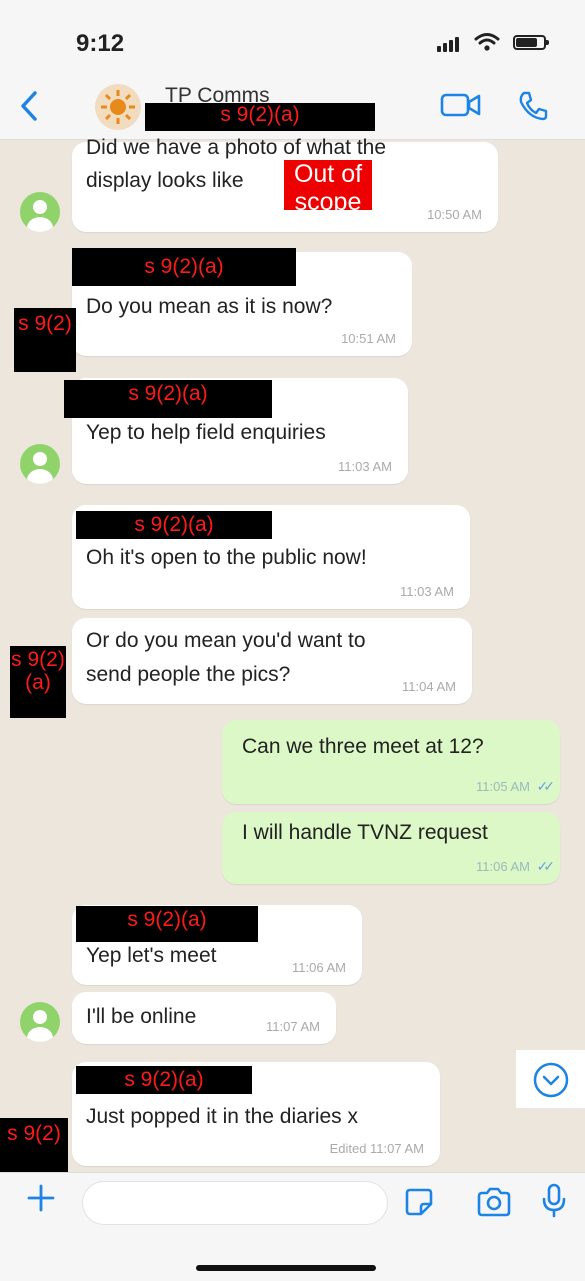 The height and width of the screenshot is (1281, 585). Describe the element at coordinates (449, 43) in the screenshot. I see `signal-icon` at that location.